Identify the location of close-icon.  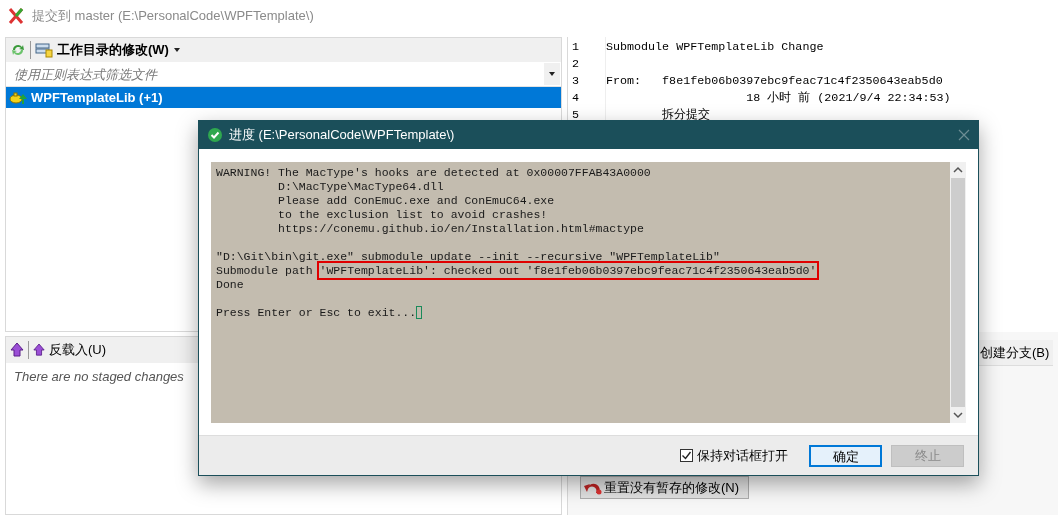
(964, 135).